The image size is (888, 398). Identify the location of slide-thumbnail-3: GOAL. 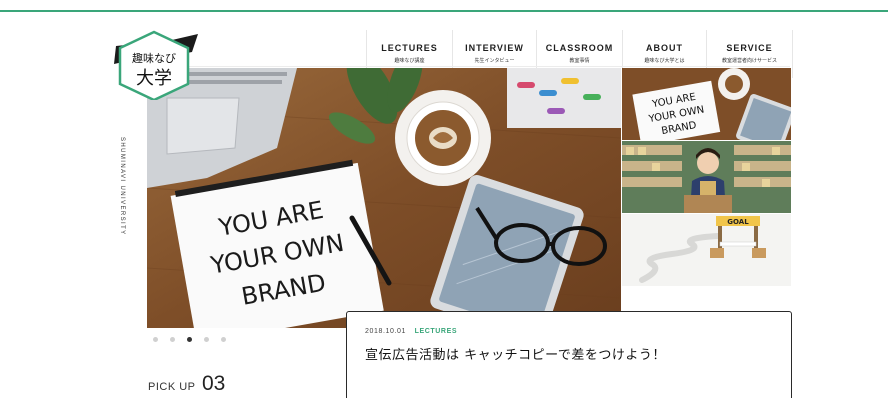
(706, 250).